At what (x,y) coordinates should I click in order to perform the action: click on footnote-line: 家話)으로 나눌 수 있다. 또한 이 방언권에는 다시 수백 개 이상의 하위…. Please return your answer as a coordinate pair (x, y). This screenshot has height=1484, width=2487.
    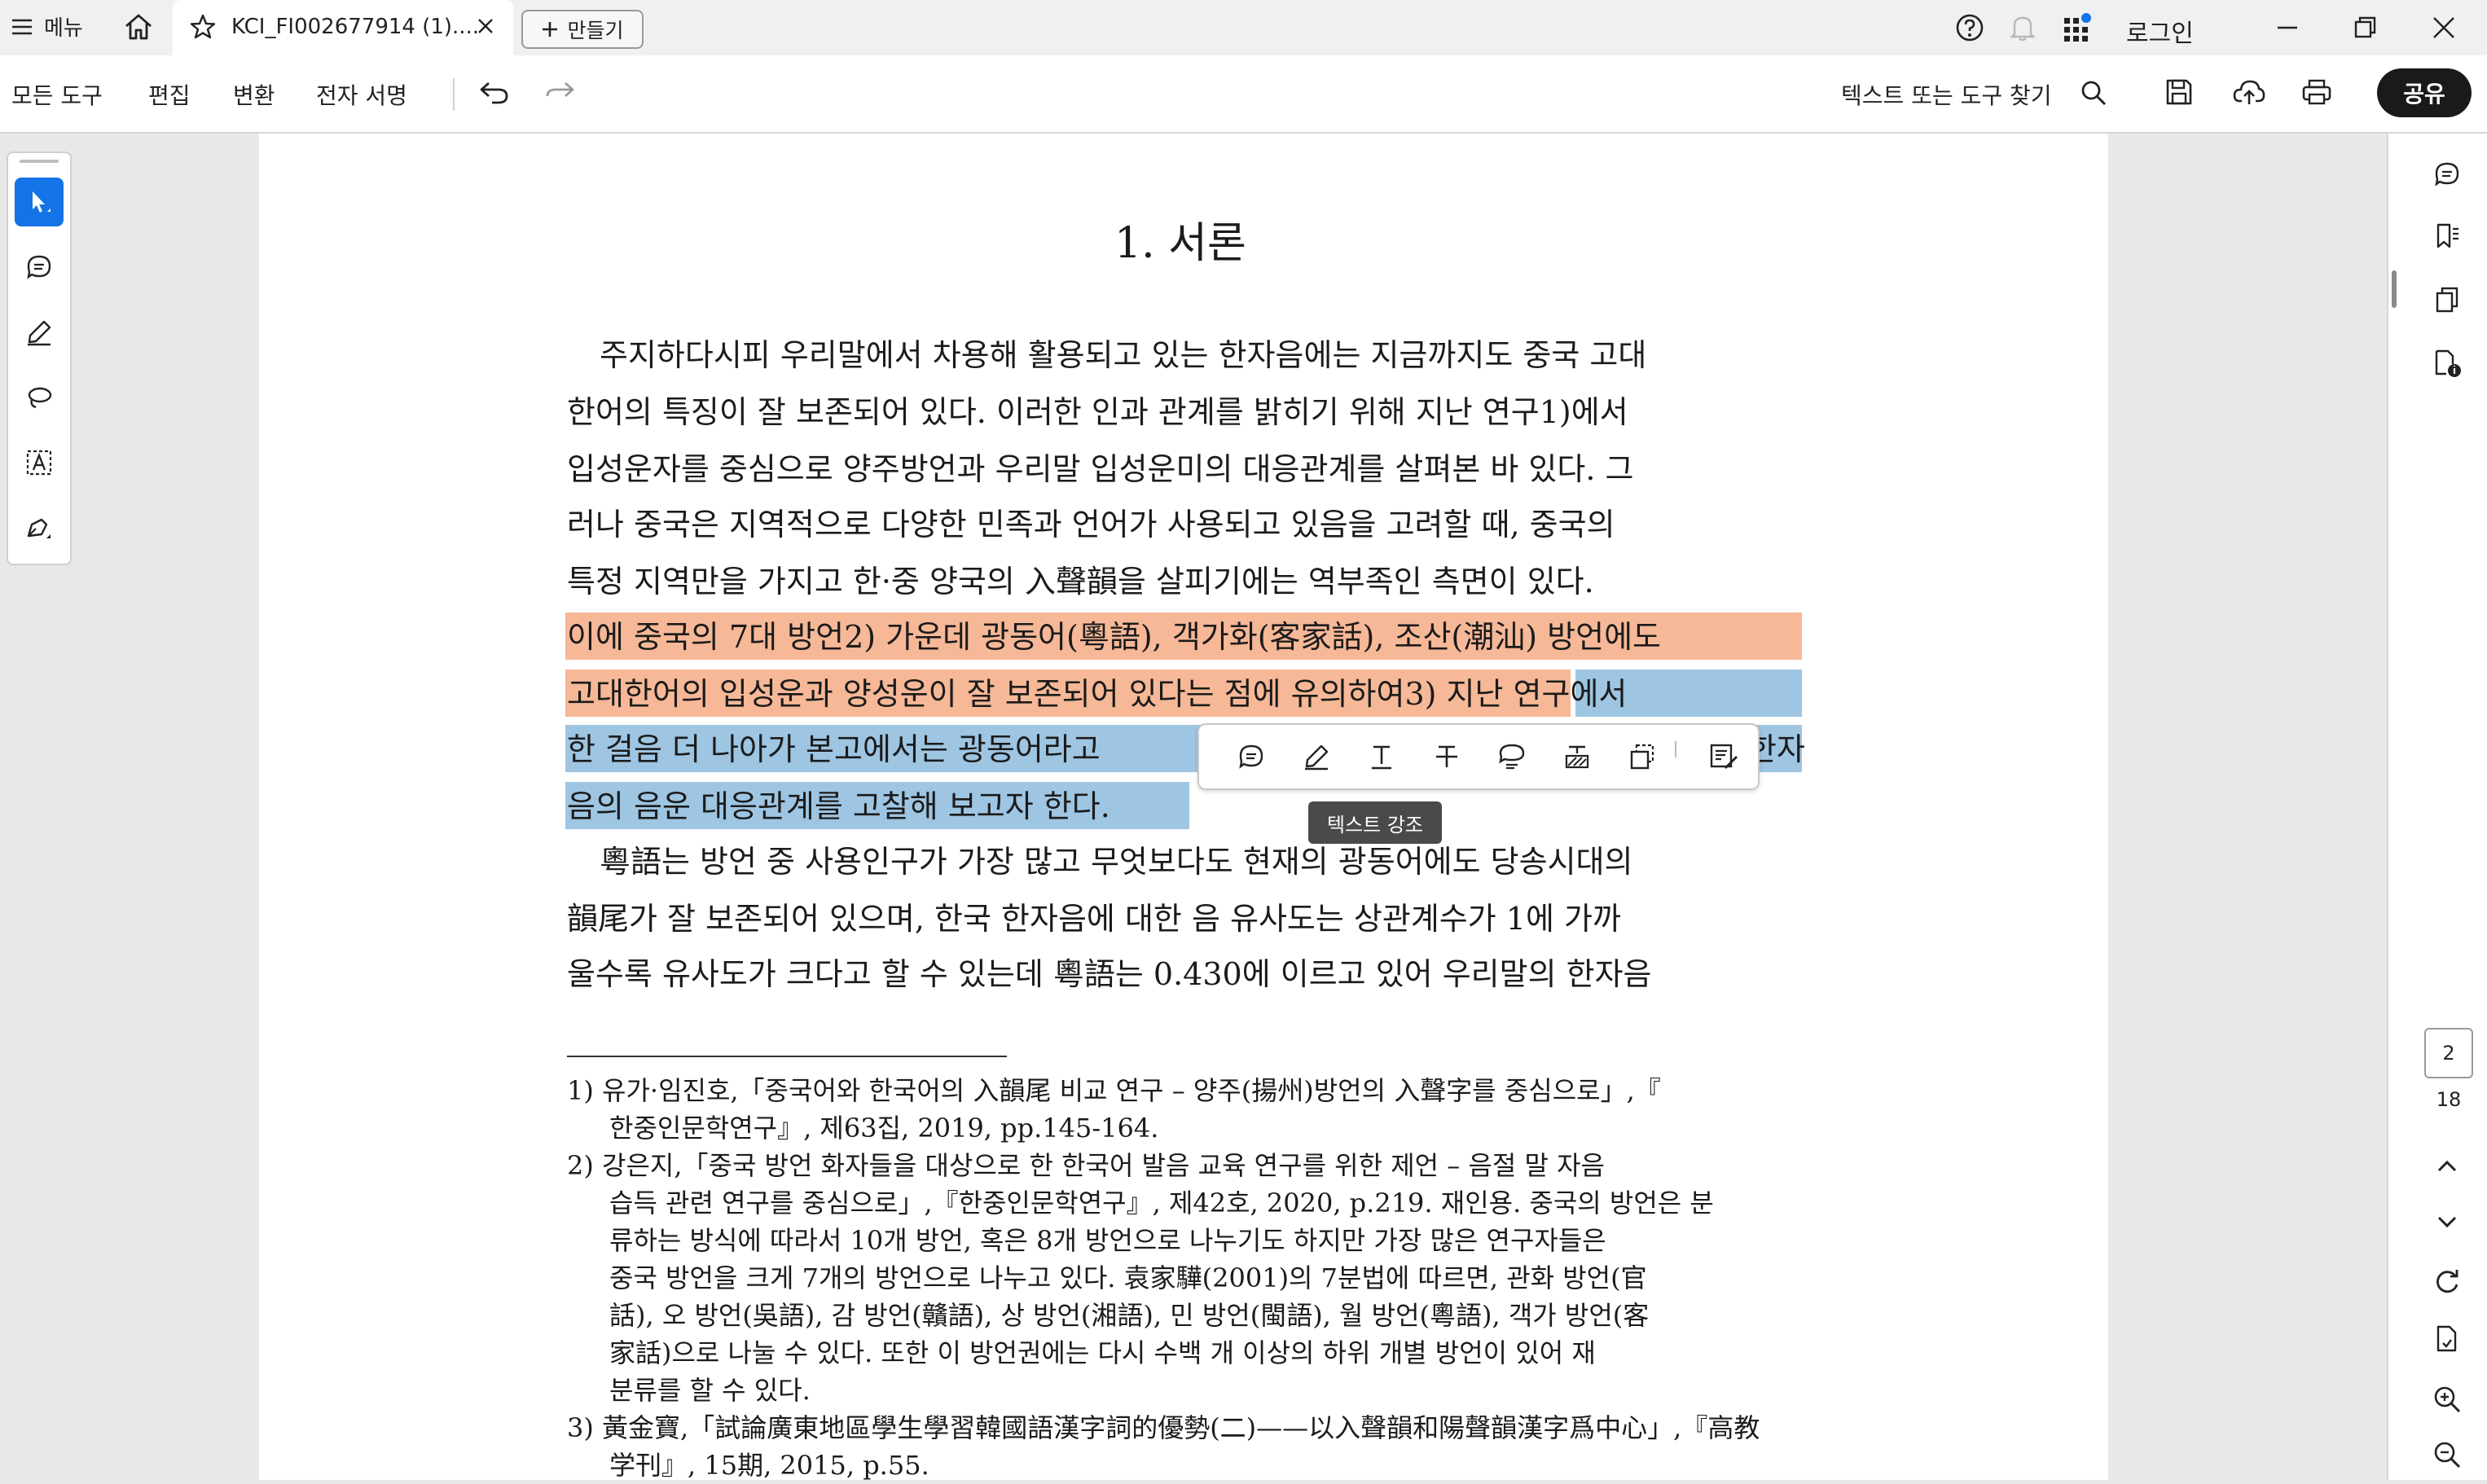
    Looking at the image, I should click on (1102, 1352).